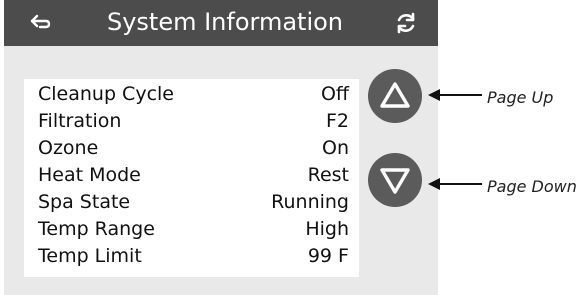 This screenshot has width=584, height=295. What do you see at coordinates (84, 202) in the screenshot?
I see `info-label: Spa State` at bounding box center [84, 202].